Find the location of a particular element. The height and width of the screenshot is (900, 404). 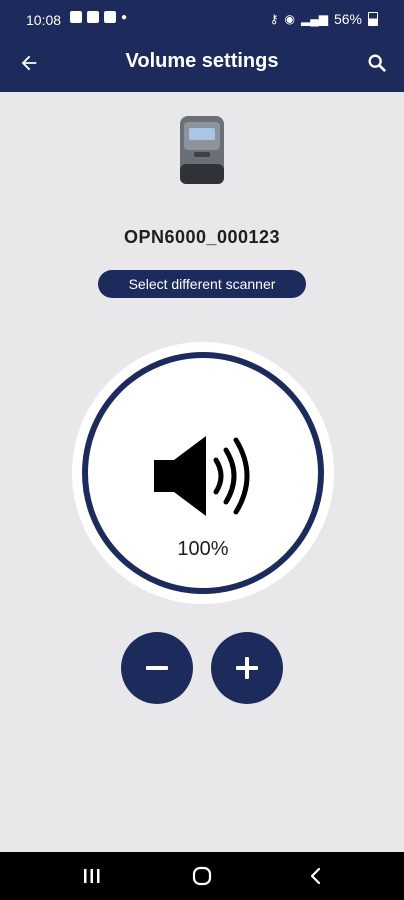

search-icon is located at coordinates (377, 63).